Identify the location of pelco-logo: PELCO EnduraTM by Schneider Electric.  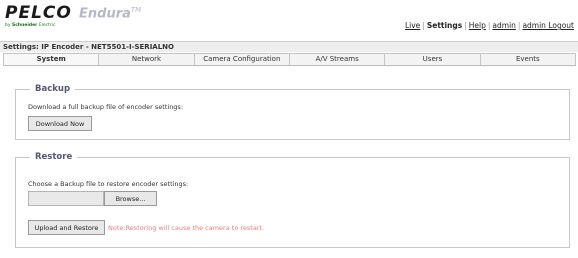
(73, 16).